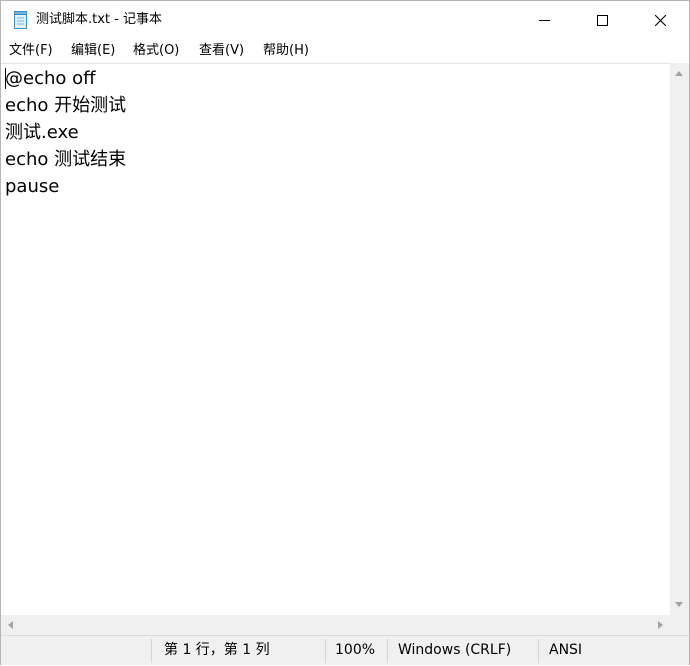 This screenshot has width=690, height=666. I want to click on scrollbar-corner, so click(679, 625).